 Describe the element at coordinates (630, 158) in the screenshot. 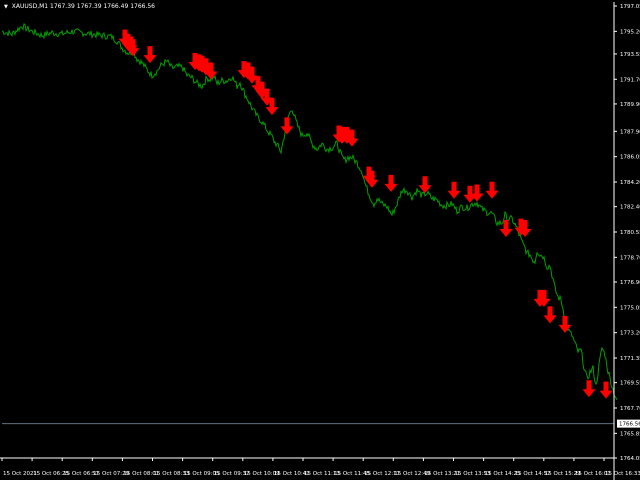

I see `y-tick-label: 1786.05` at that location.